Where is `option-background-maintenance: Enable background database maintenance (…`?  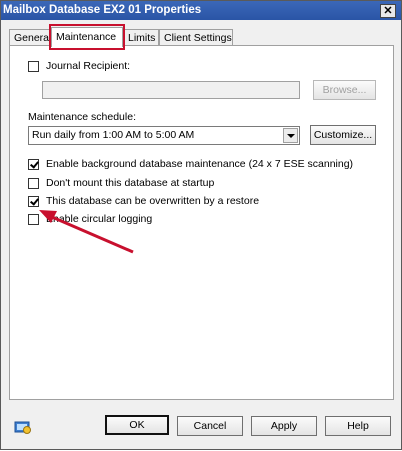
option-background-maintenance: Enable background database maintenance (… is located at coordinates (190, 164).